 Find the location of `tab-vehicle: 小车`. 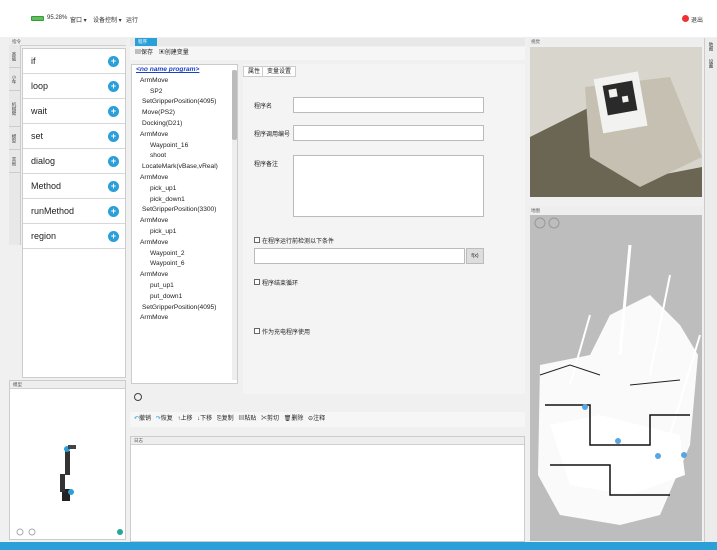

tab-vehicle: 小车 is located at coordinates (14, 79).